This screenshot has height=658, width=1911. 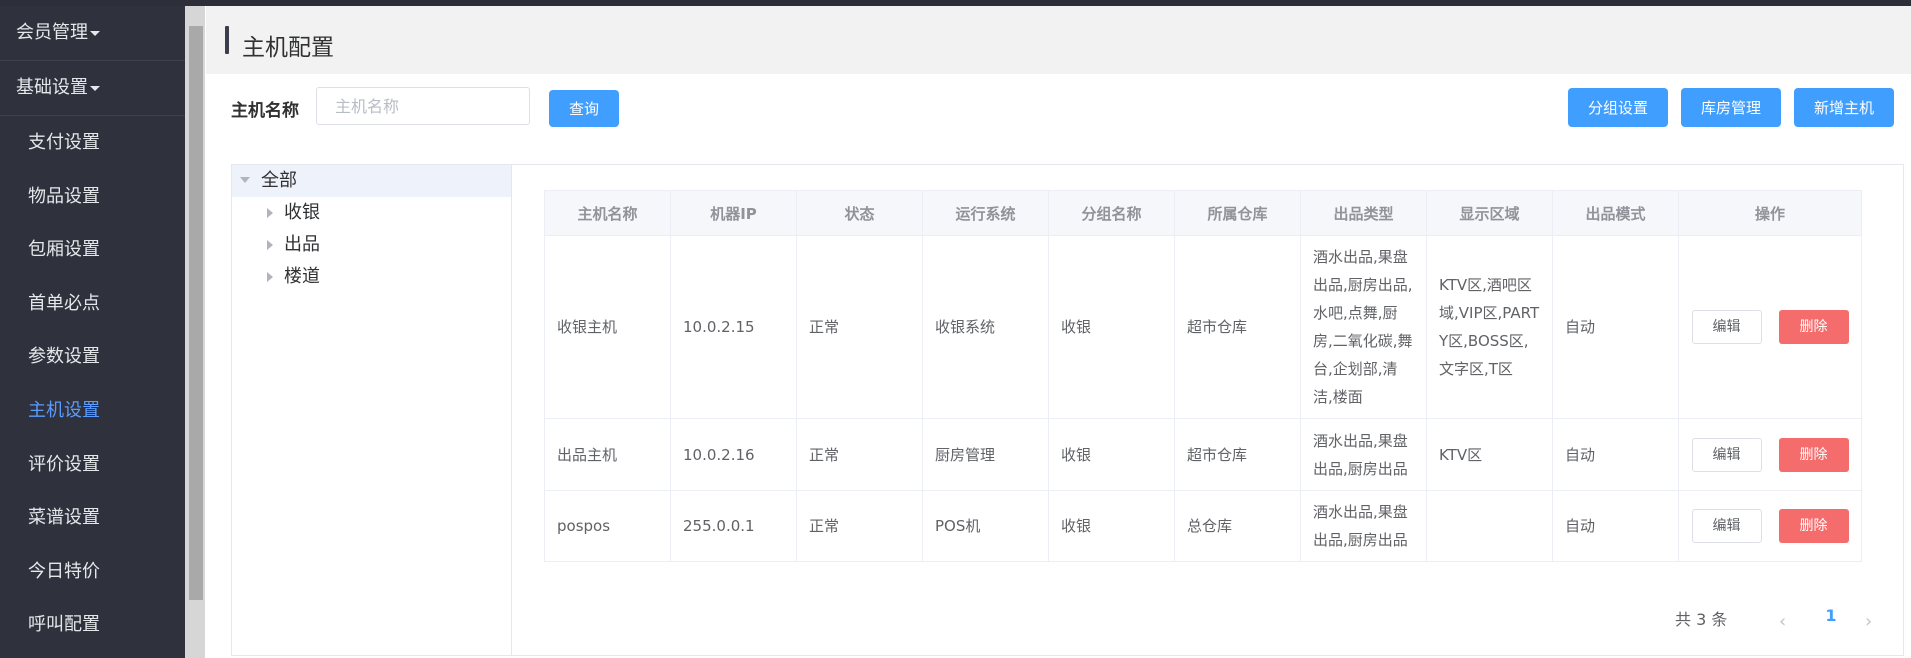 I want to click on chevron-right-icon: ›, so click(x=1868, y=621).